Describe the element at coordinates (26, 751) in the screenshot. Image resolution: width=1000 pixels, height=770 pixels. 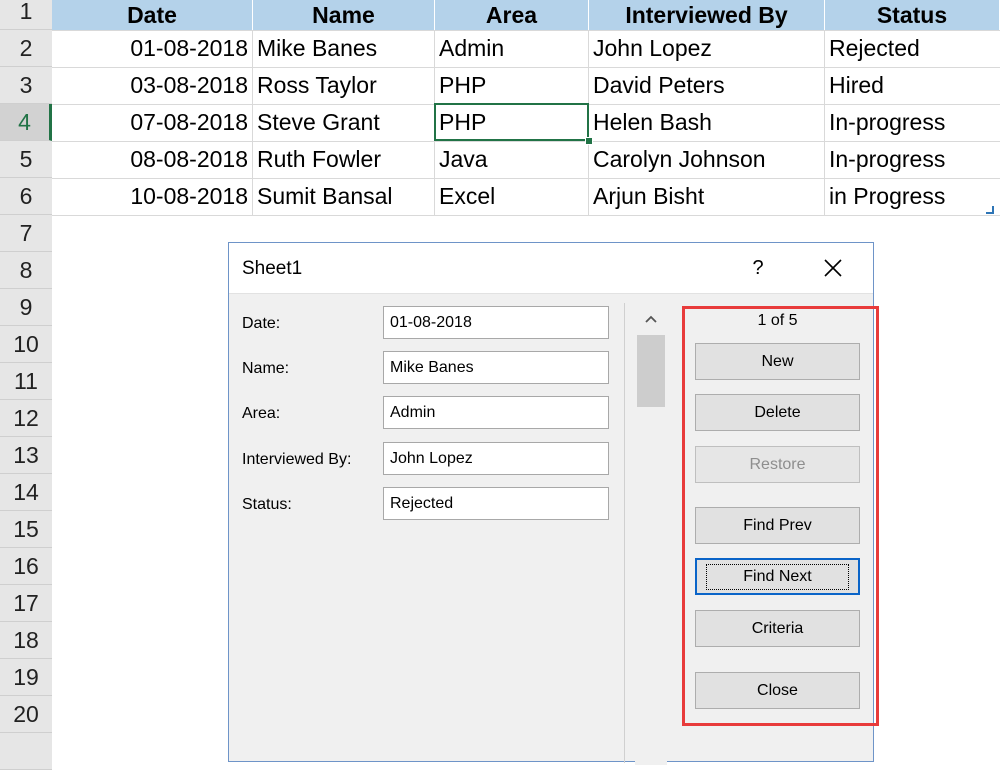
I see `row-number` at that location.